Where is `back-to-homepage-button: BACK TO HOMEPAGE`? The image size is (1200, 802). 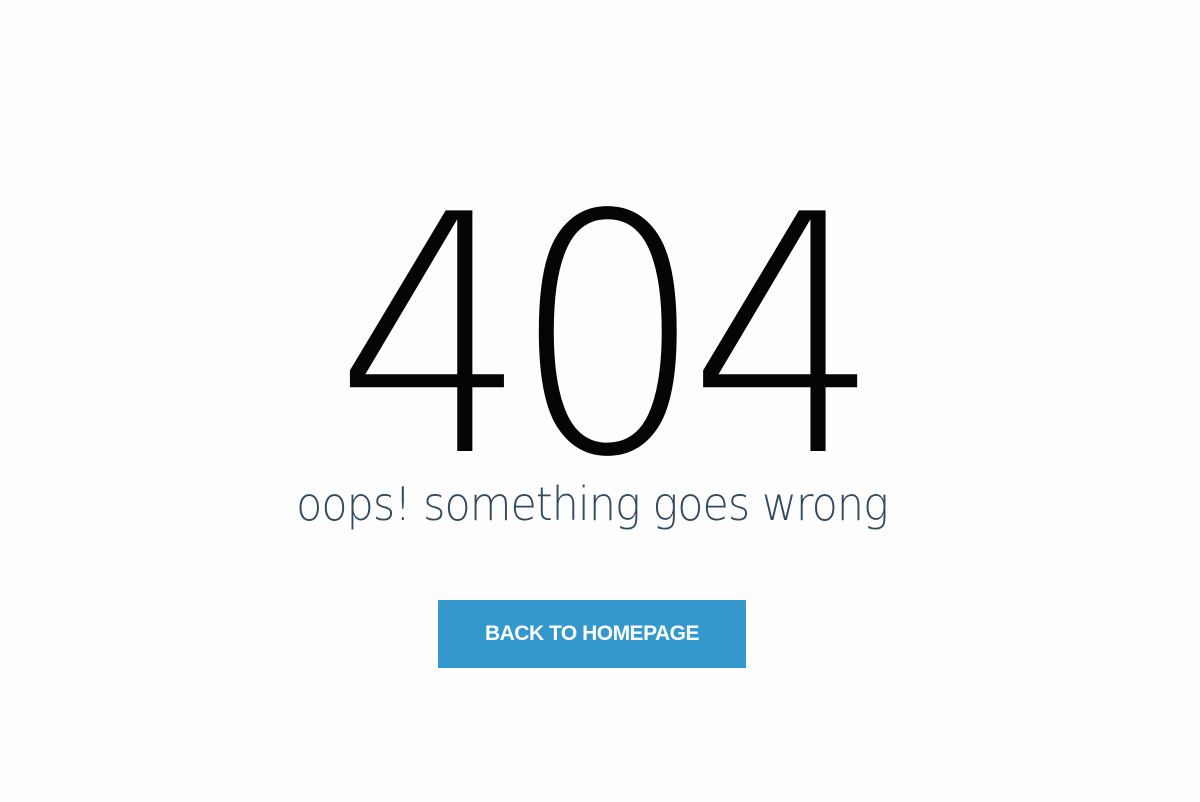
back-to-homepage-button: BACK TO HOMEPAGE is located at coordinates (592, 634).